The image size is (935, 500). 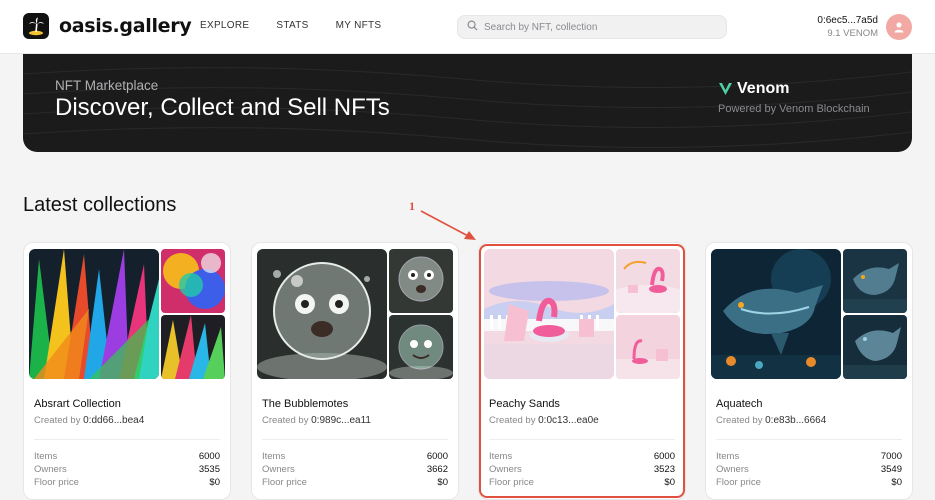 What do you see at coordinates (113, 420) in the screenshot?
I see `creator-address: 0:dd66...bea4` at bounding box center [113, 420].